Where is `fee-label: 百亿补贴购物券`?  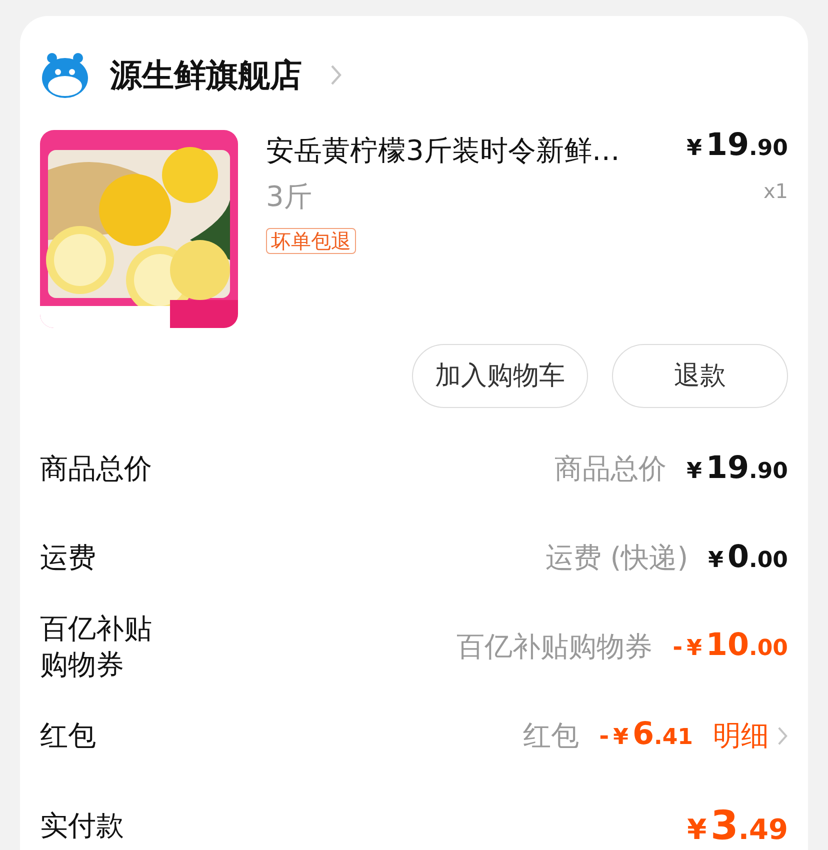
fee-label: 百亿补贴购物券 is located at coordinates (96, 646).